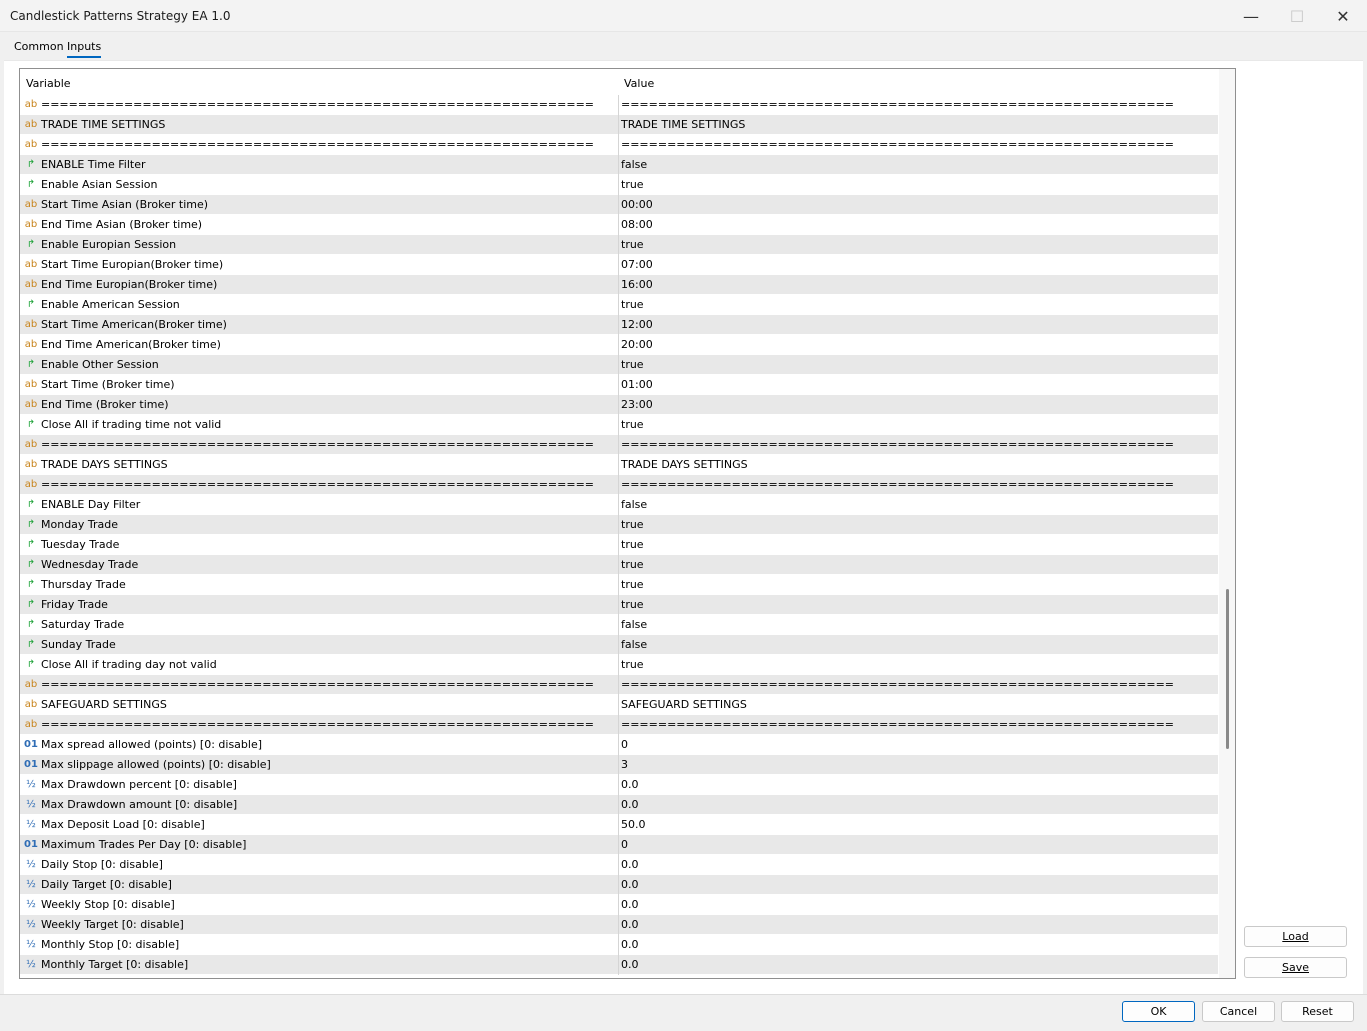  Describe the element at coordinates (619, 905) in the screenshot. I see `table-row: ½ Weekly Stop [0: disable] 0.0` at that location.